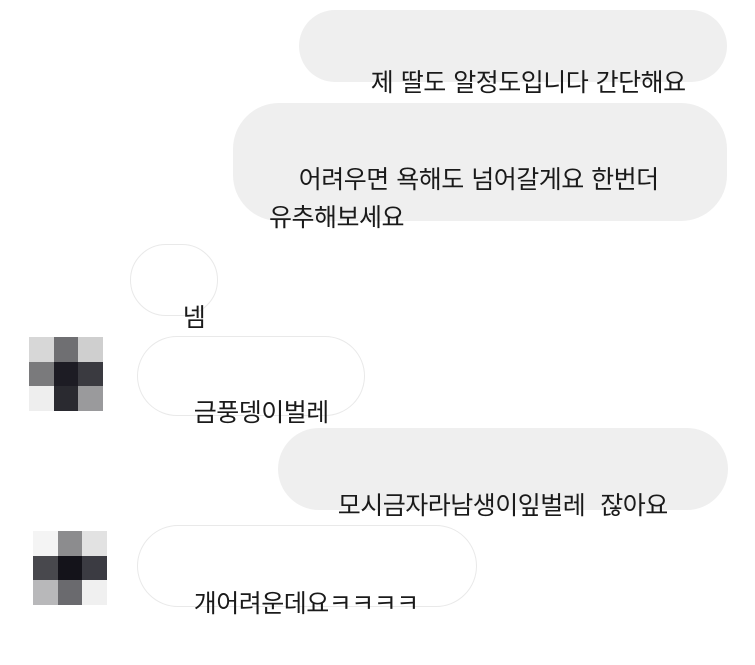 The height and width of the screenshot is (665, 755). I want to click on received-message-bubble: 넴, so click(174, 288).